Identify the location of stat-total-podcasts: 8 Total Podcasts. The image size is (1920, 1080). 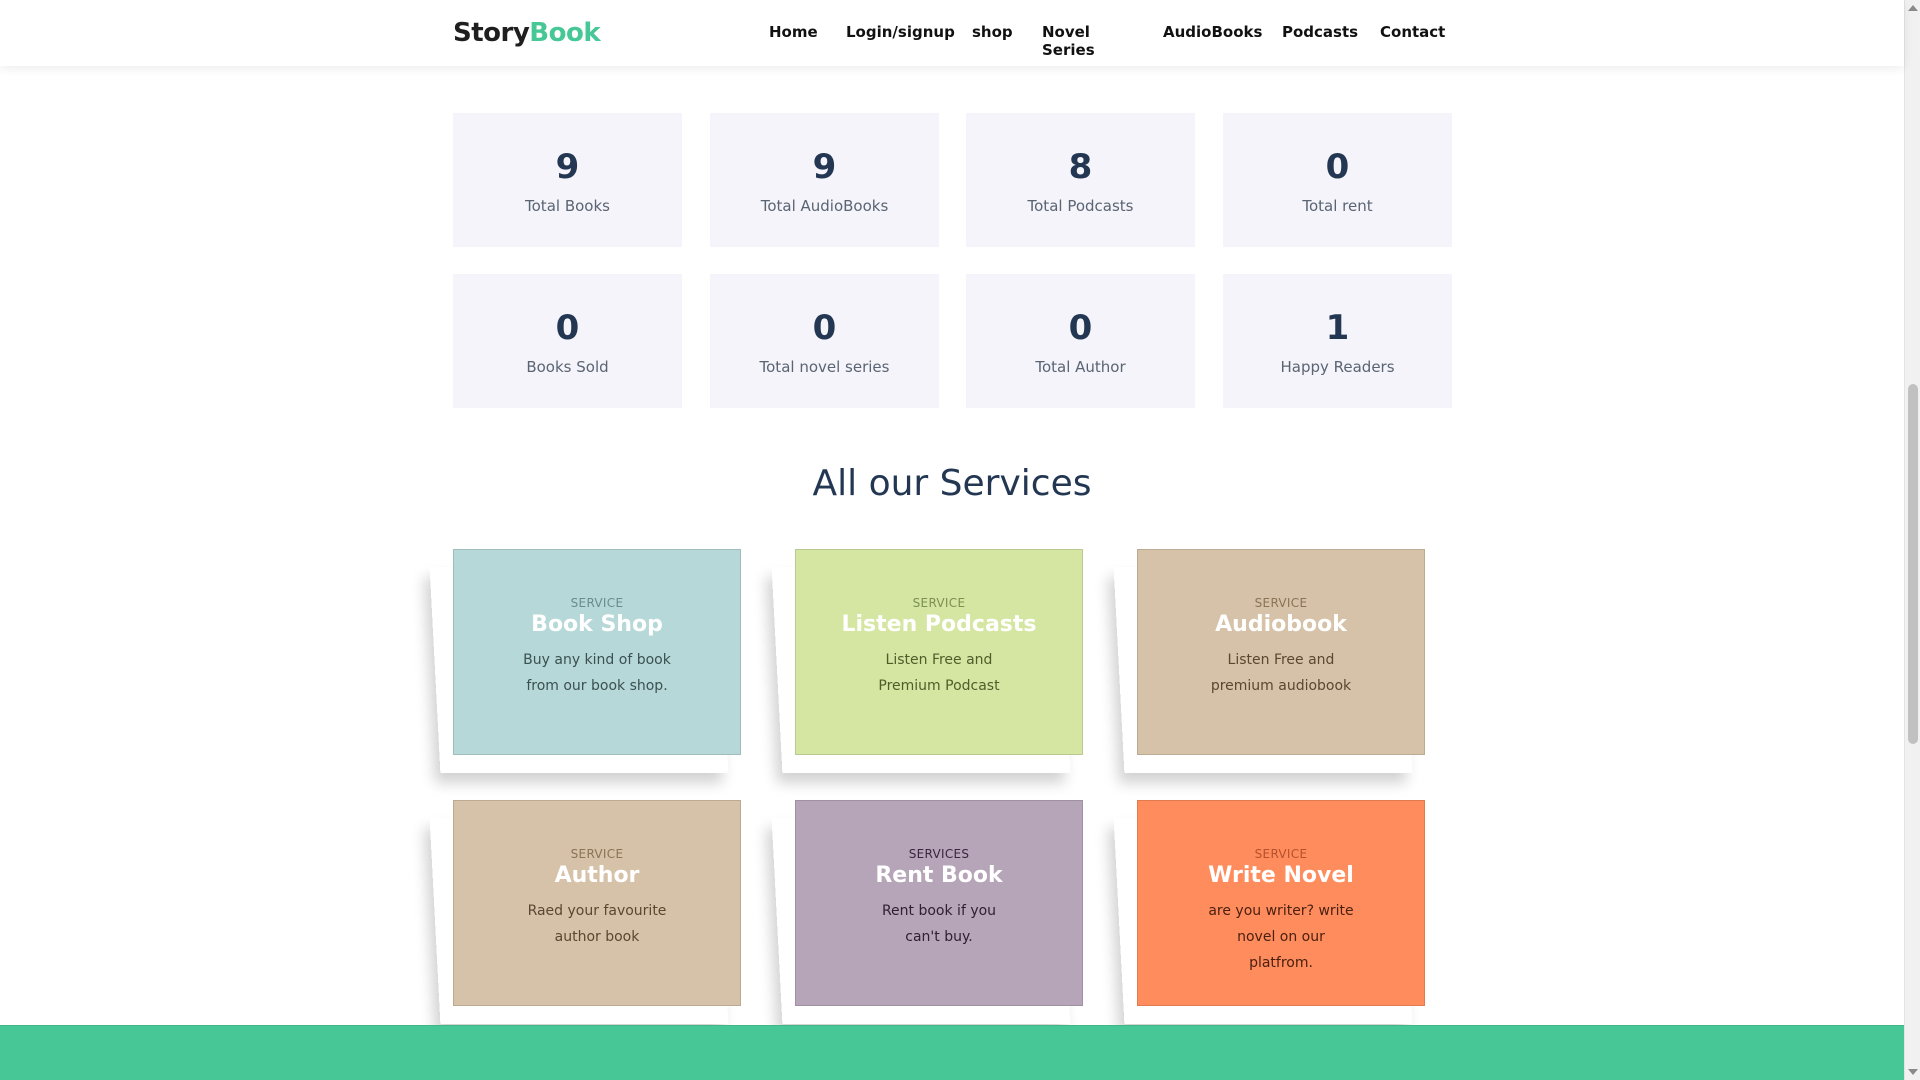
(1080, 180).